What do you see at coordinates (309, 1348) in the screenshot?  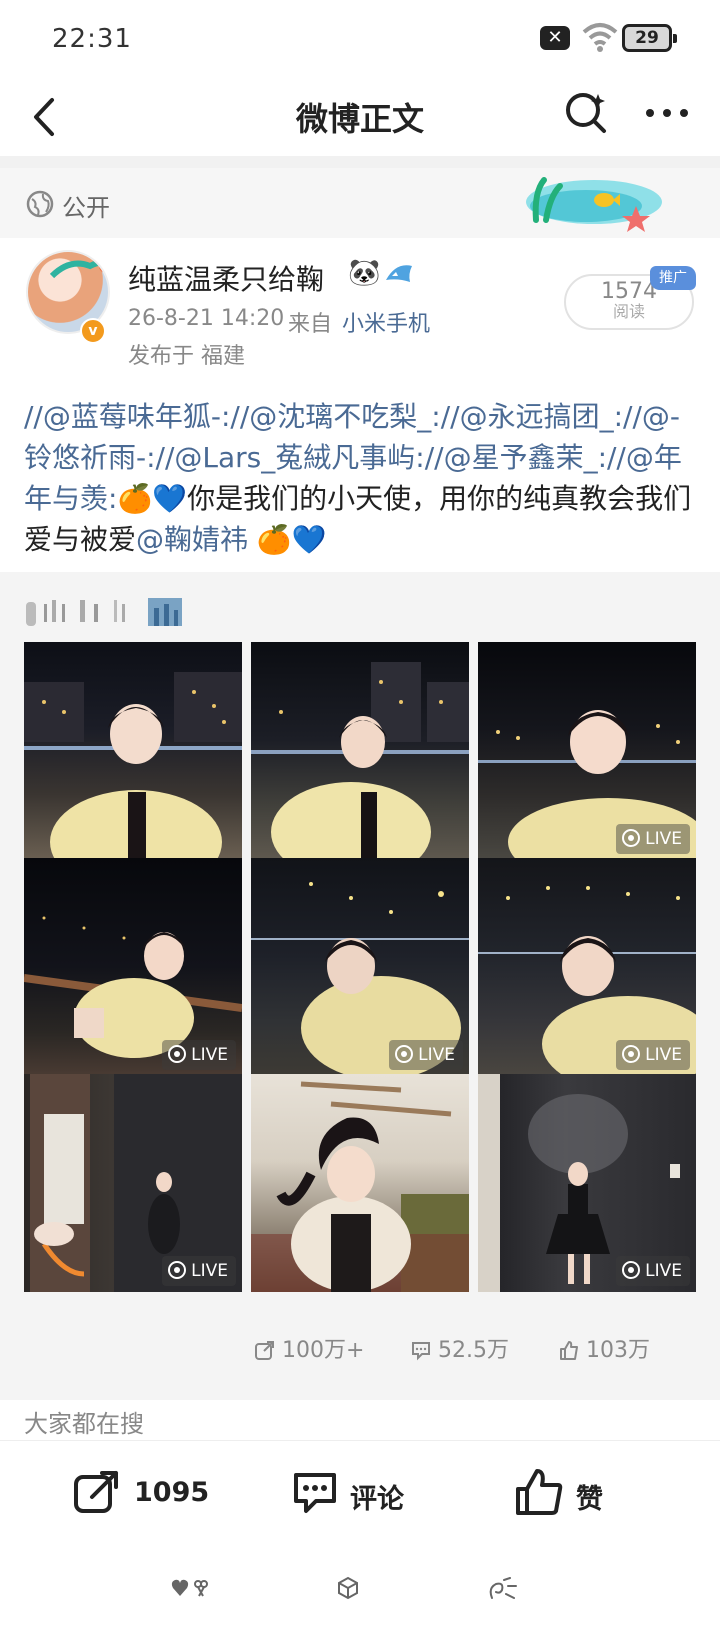 I see `repost-count: 100万+` at bounding box center [309, 1348].